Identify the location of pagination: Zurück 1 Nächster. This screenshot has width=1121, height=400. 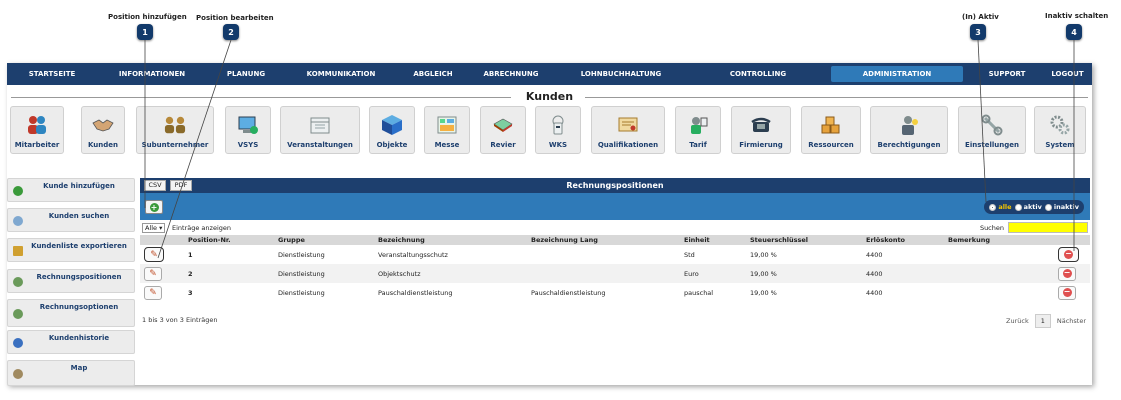
(1046, 321).